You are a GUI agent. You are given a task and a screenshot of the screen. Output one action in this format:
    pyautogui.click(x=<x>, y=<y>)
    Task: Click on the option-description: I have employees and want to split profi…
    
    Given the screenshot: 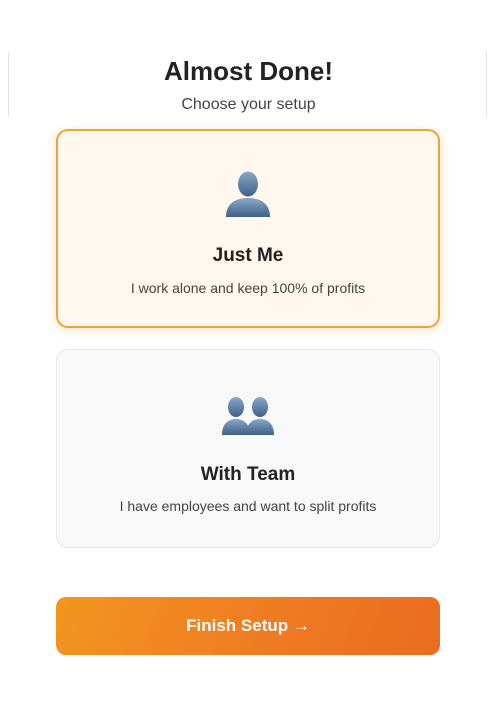 What is the action you would take?
    pyautogui.click(x=248, y=506)
    